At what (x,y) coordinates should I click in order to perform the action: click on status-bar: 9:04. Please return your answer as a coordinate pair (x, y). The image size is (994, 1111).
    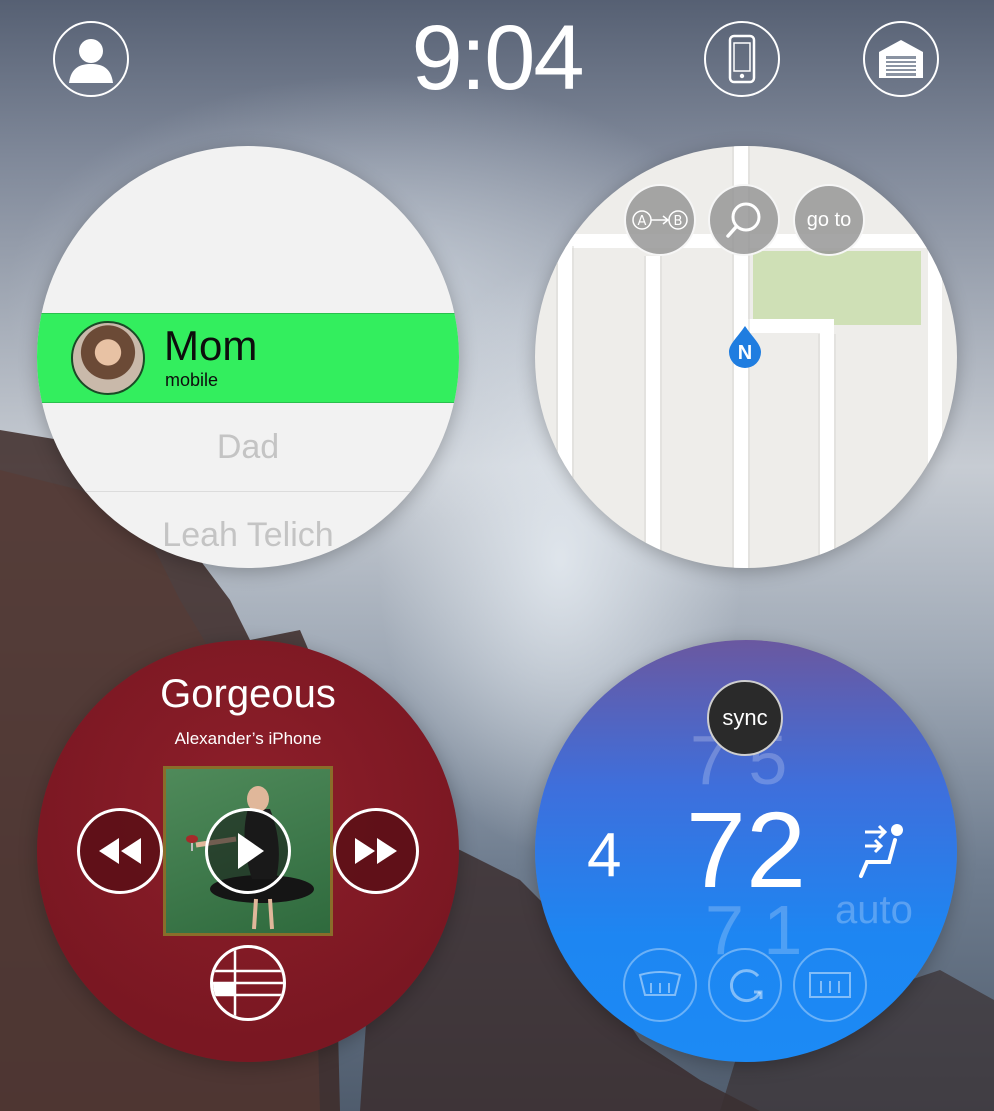
    Looking at the image, I should click on (497, 60).